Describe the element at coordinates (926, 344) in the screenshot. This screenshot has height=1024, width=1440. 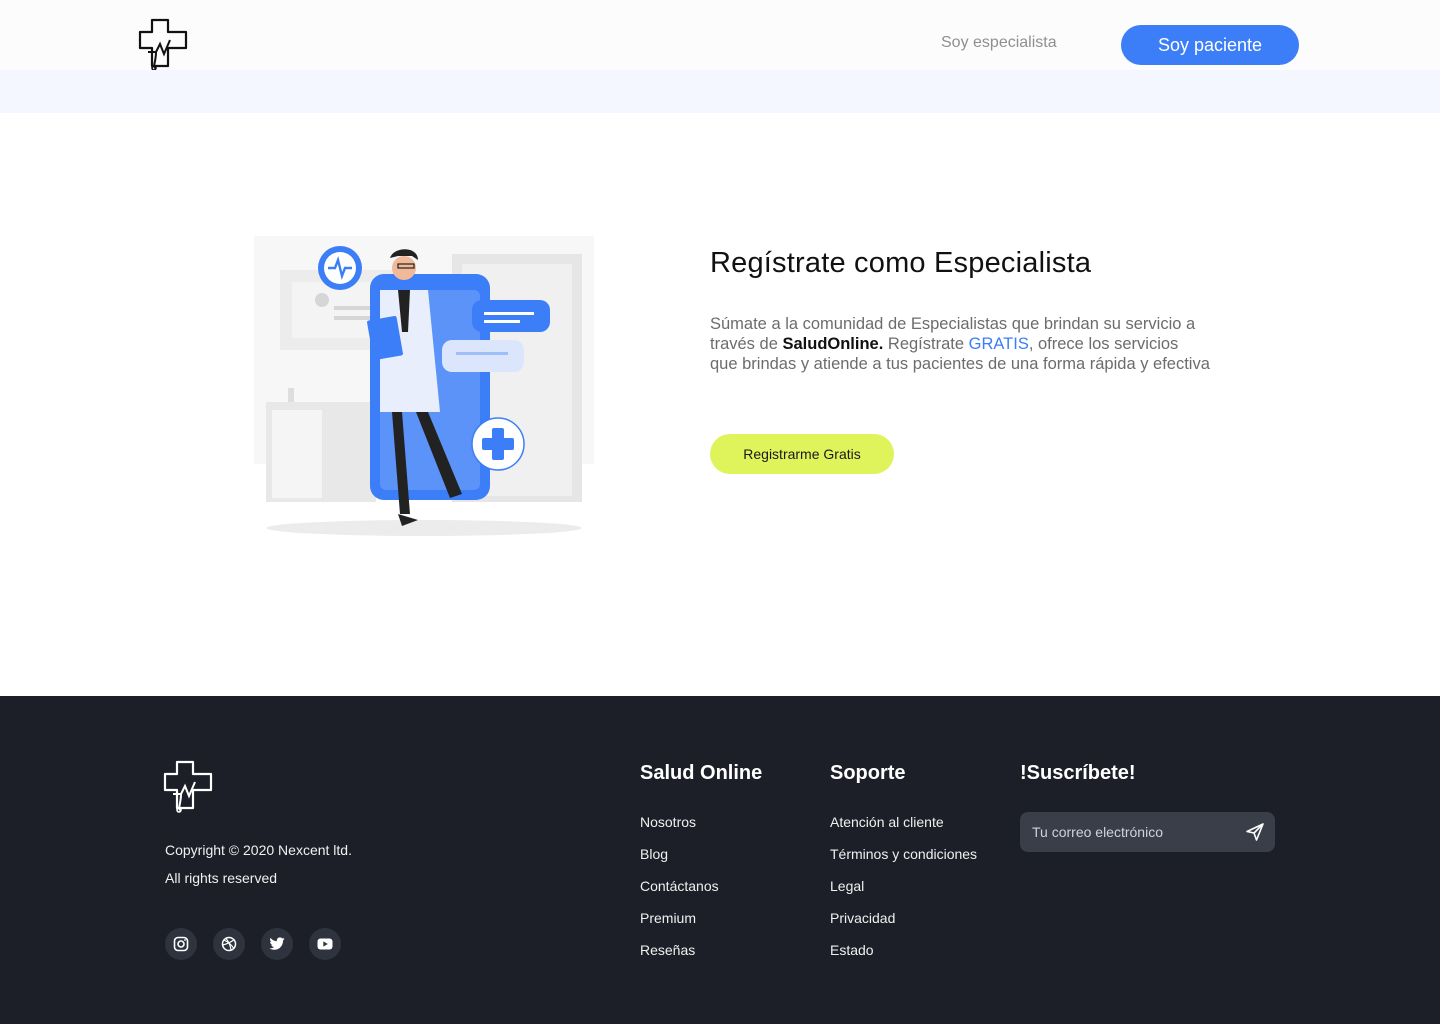
I see `hero-text-part2: Regístrate` at that location.